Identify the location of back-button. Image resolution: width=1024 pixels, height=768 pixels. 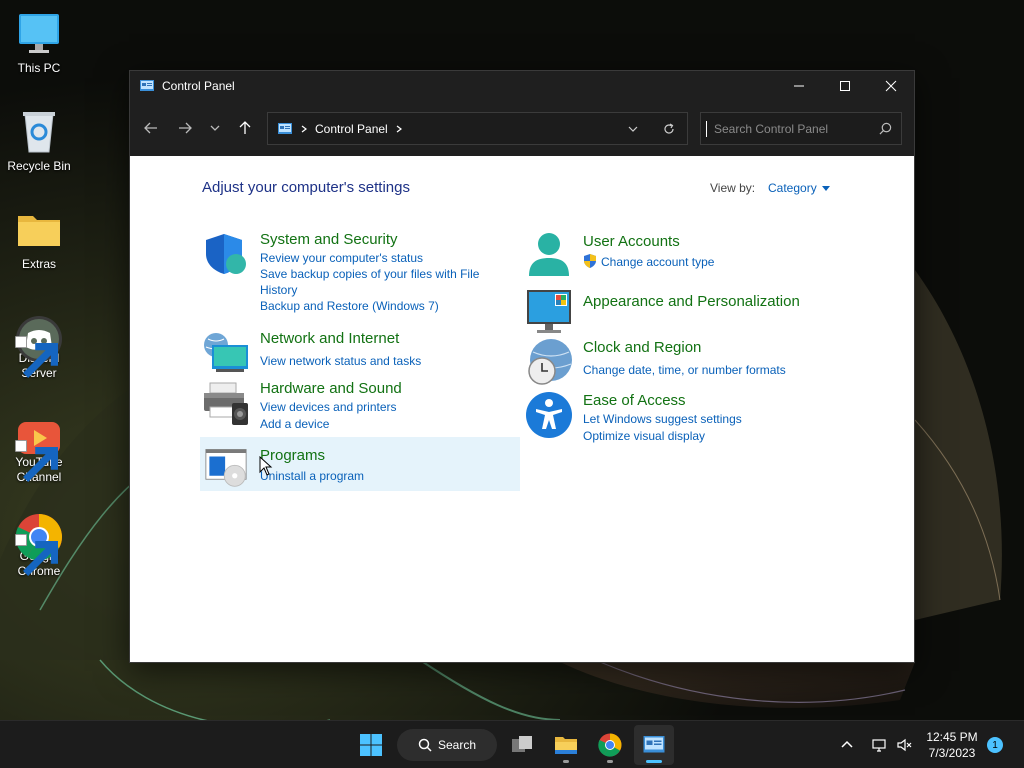
(151, 128).